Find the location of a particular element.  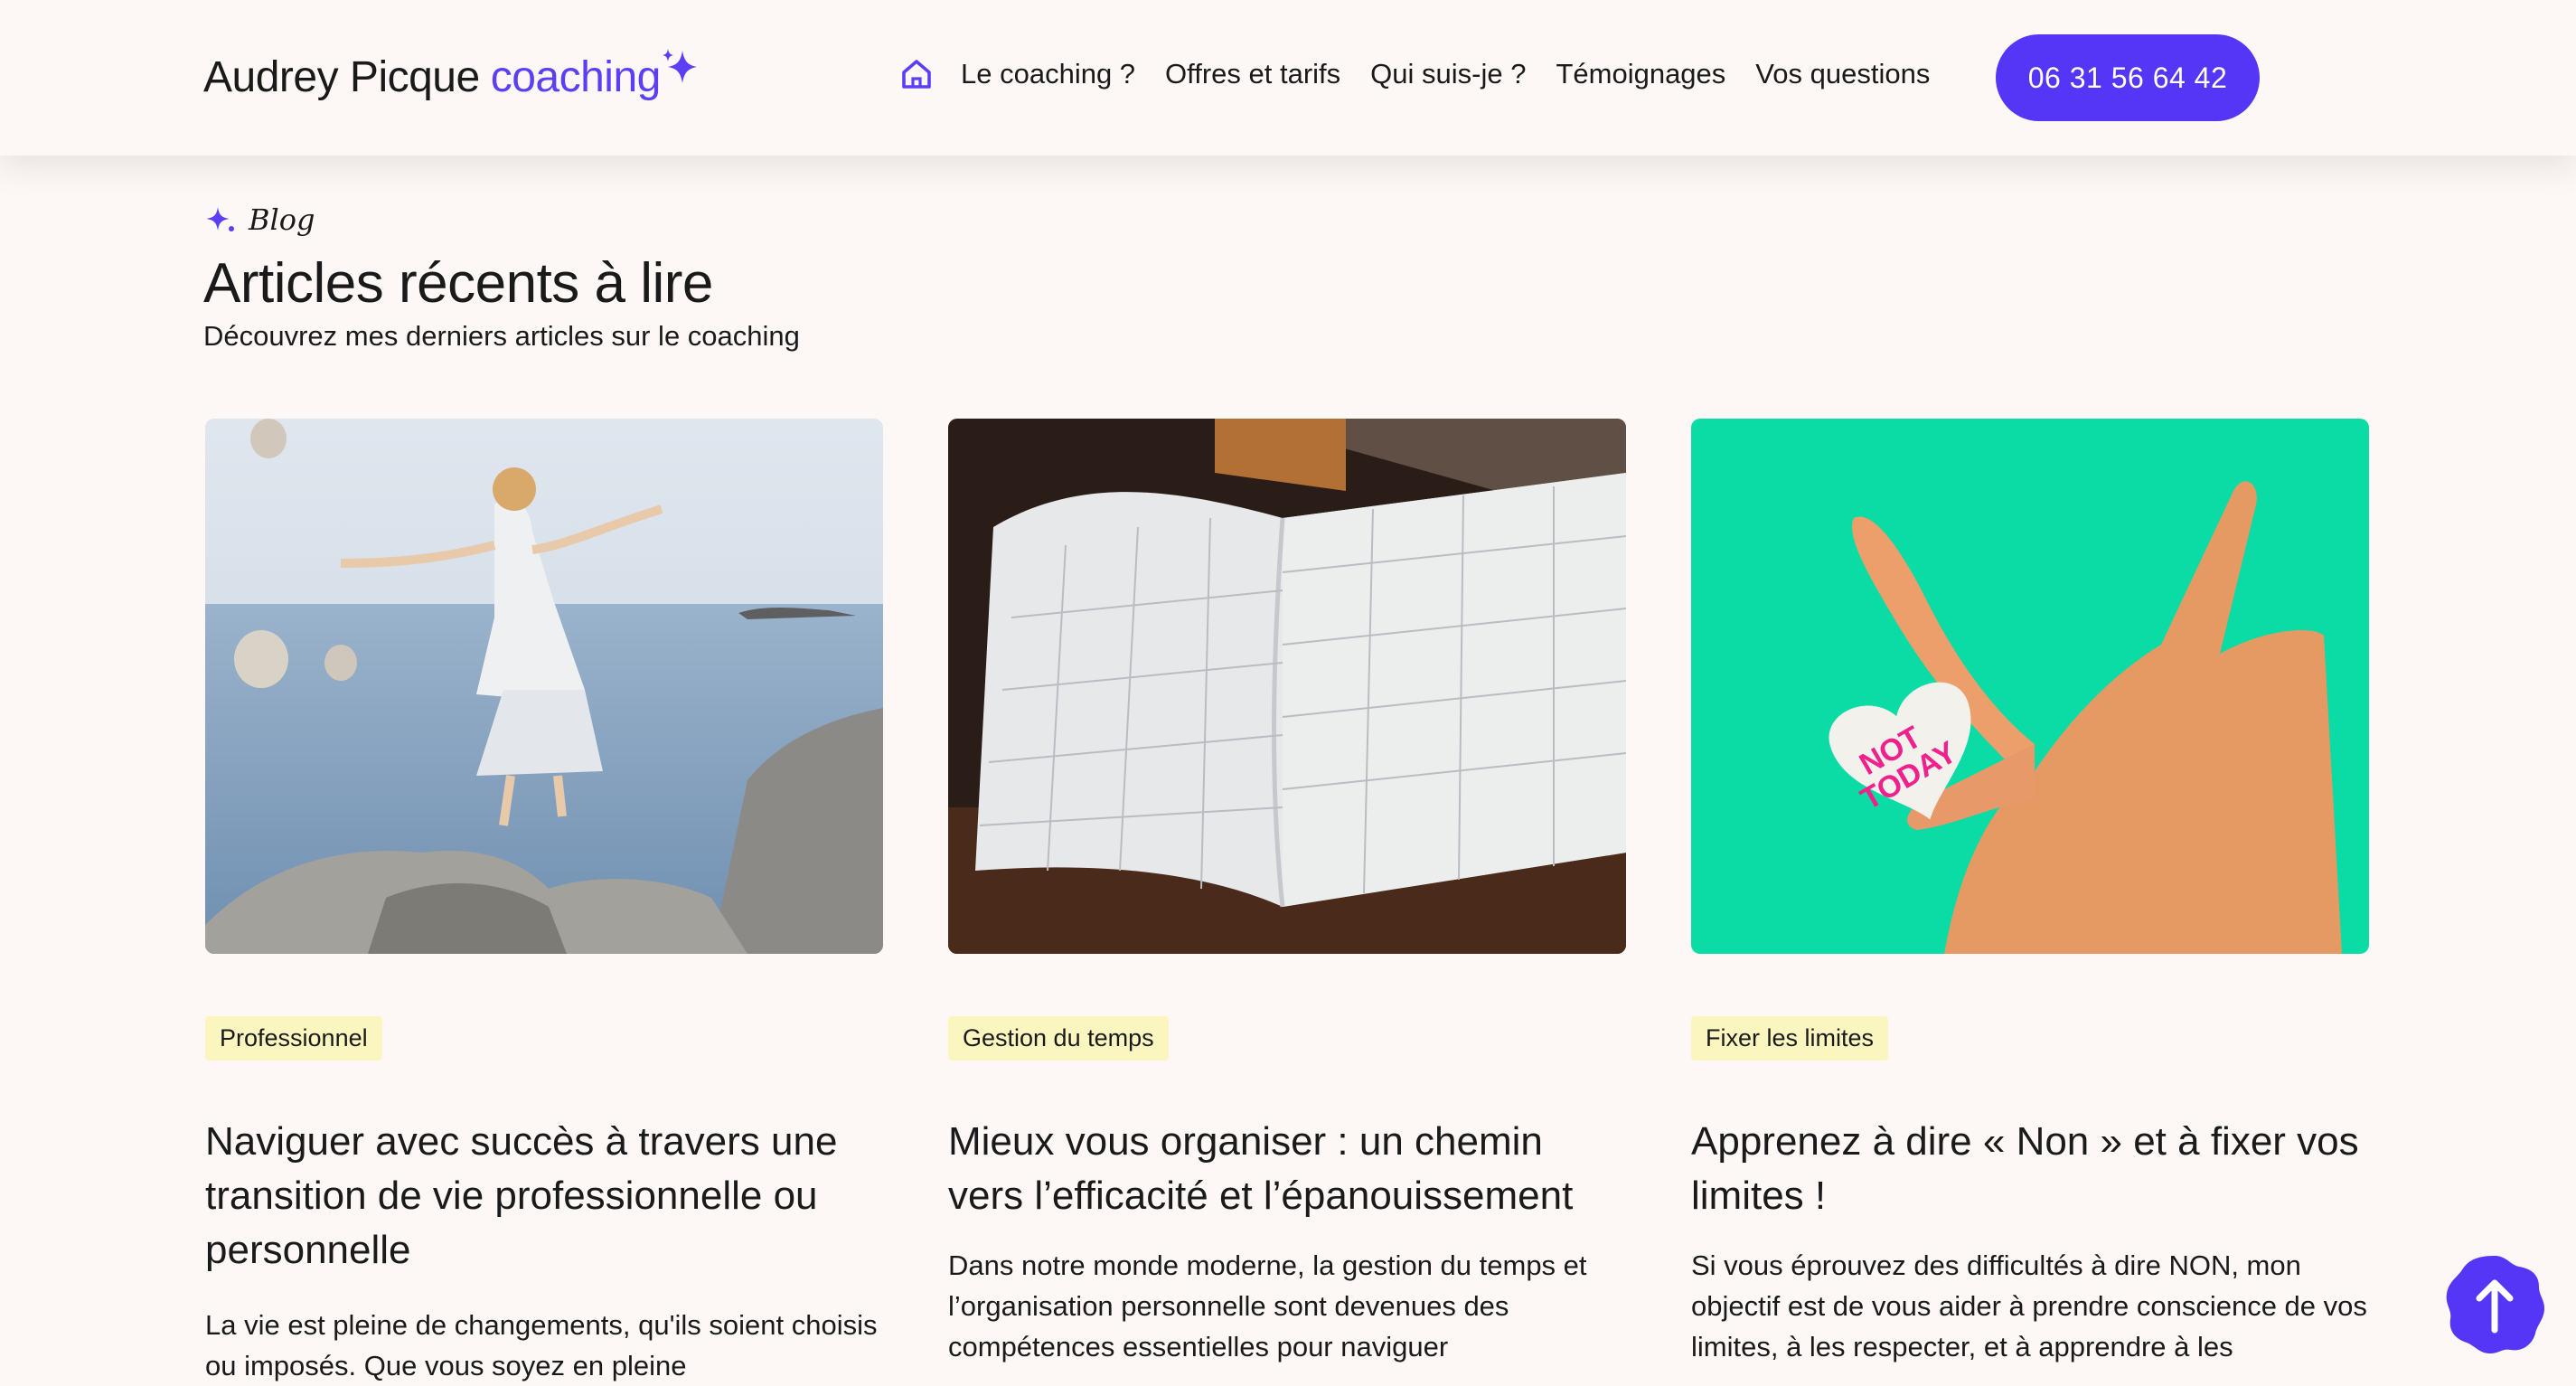

logo-name: Audrey Picque is located at coordinates (341, 77).